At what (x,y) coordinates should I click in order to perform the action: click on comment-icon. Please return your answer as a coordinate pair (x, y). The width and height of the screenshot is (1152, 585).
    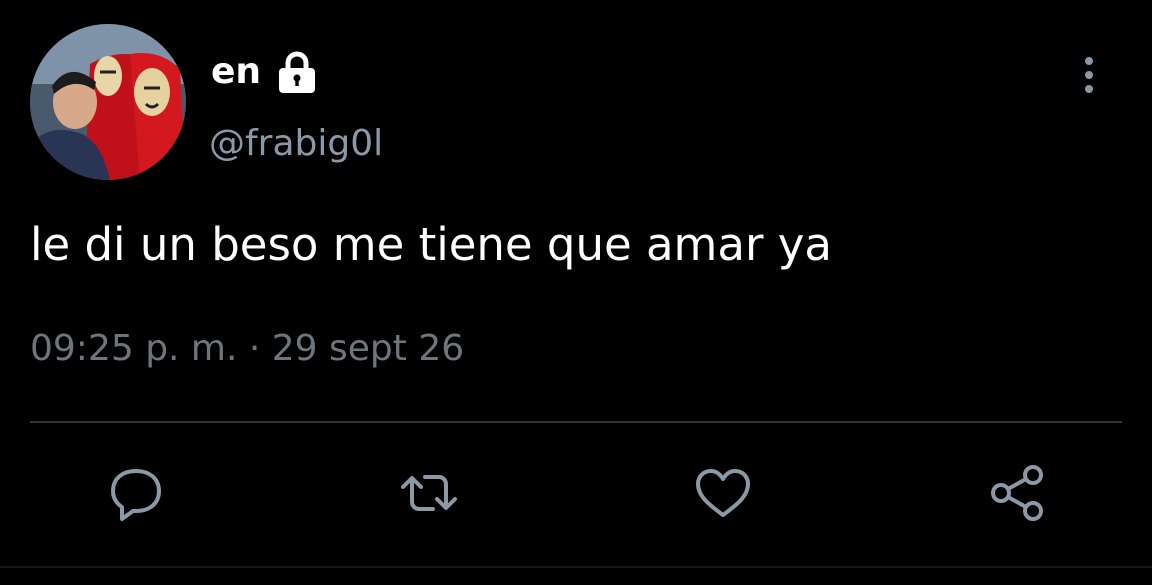
    Looking at the image, I should click on (136, 495).